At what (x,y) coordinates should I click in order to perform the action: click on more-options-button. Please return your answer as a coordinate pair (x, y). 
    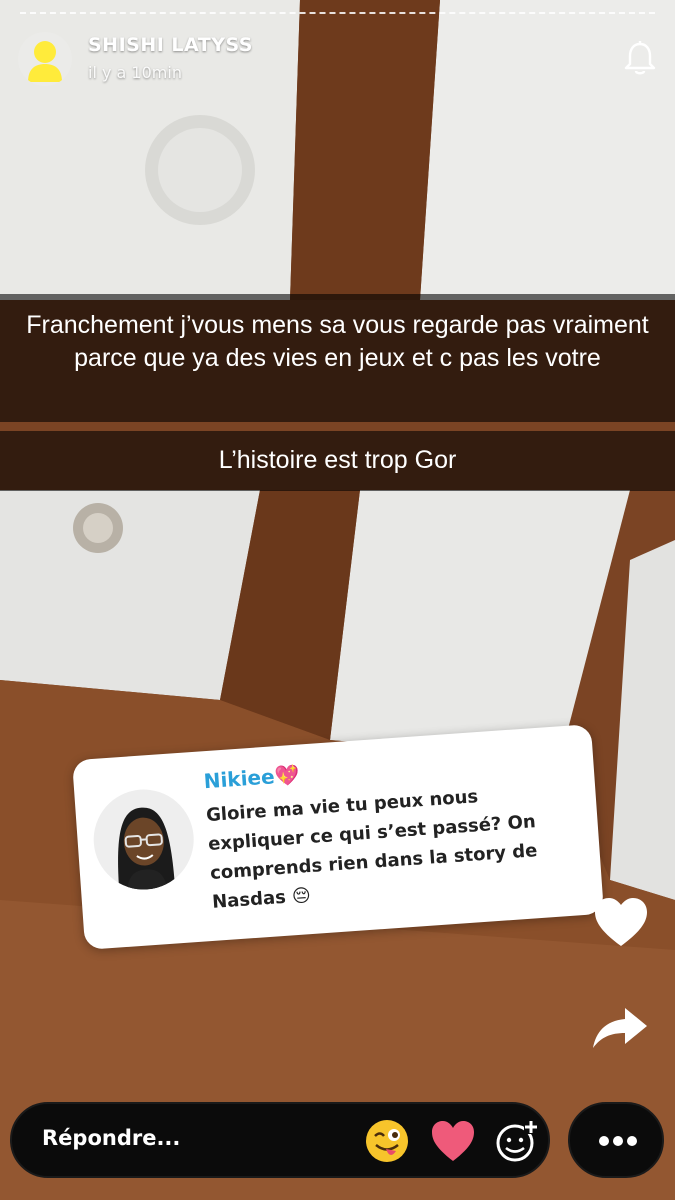
    Looking at the image, I should click on (616, 1140).